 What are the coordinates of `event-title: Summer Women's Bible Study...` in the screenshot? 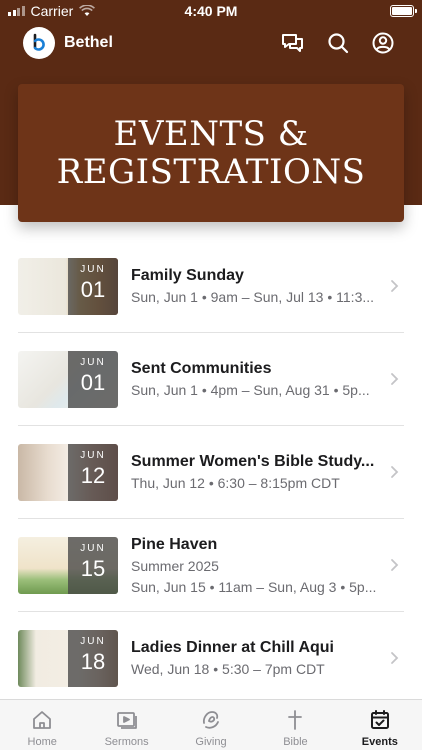 It's located at (253, 461).